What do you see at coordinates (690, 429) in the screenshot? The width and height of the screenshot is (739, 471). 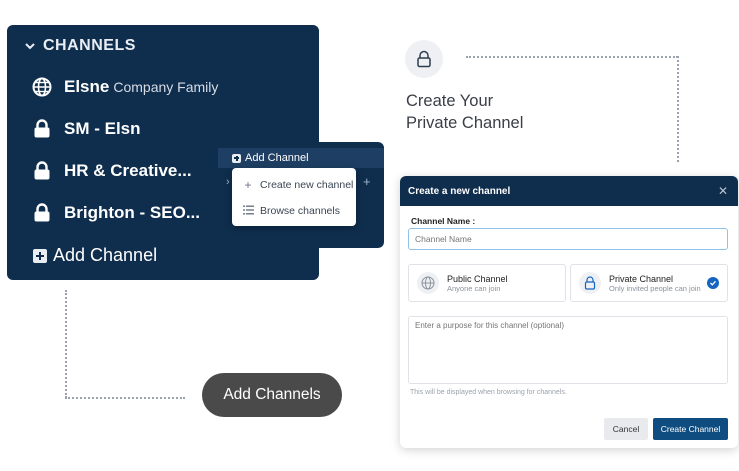 I see `create-channel-button: Create Channel` at bounding box center [690, 429].